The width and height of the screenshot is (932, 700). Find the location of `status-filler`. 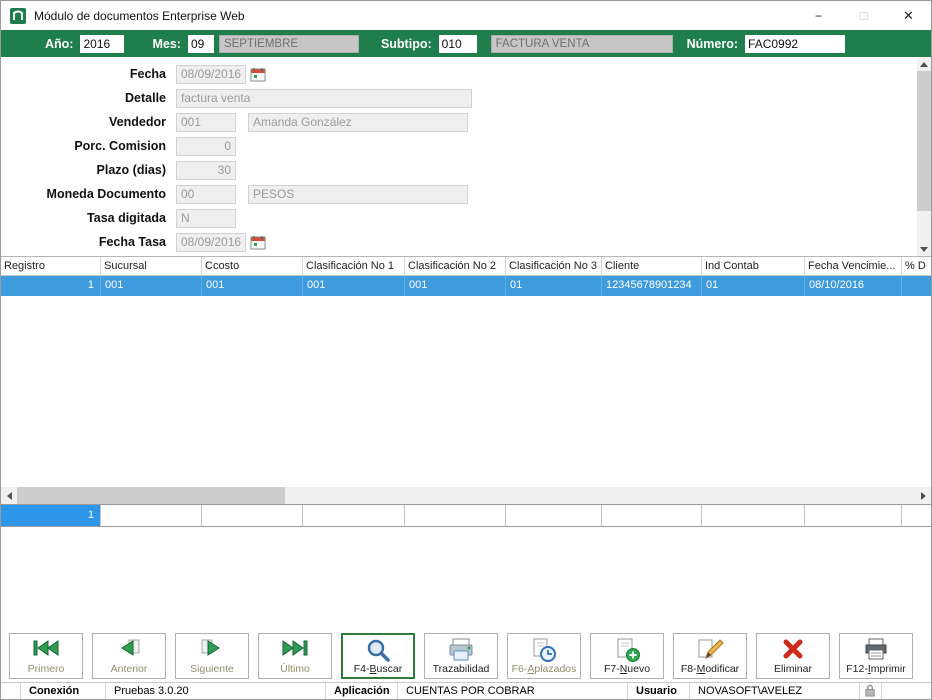

status-filler is located at coordinates (906, 691).